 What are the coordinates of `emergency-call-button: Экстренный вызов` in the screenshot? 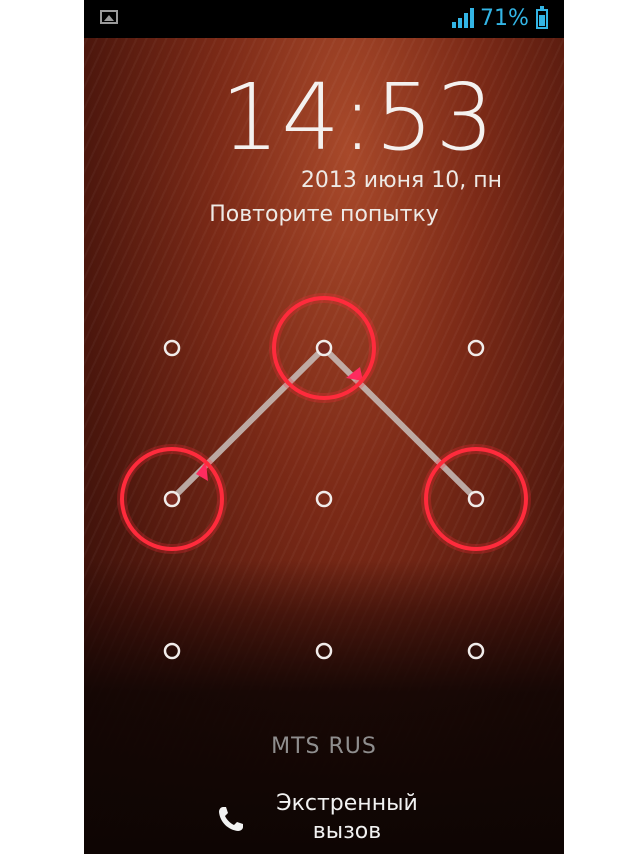 It's located at (341, 819).